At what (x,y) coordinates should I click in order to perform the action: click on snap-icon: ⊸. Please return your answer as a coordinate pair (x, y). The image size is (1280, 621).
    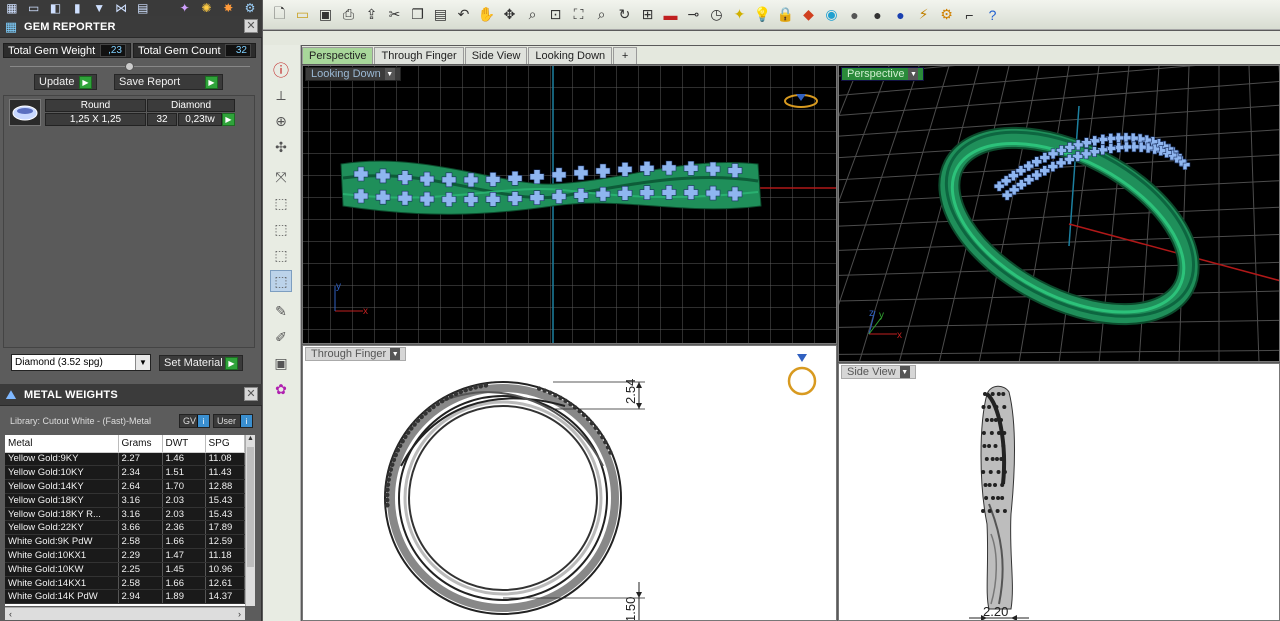
    Looking at the image, I should click on (693, 15).